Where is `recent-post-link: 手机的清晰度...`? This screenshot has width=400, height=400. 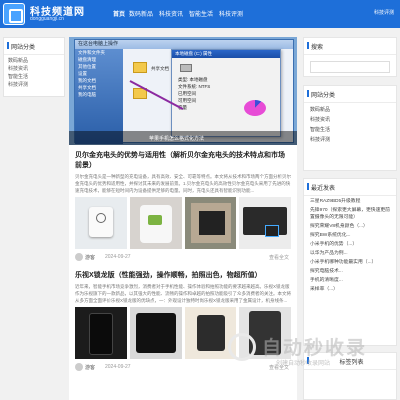 recent-post-link: 手机的清晰度... is located at coordinates (350, 280).